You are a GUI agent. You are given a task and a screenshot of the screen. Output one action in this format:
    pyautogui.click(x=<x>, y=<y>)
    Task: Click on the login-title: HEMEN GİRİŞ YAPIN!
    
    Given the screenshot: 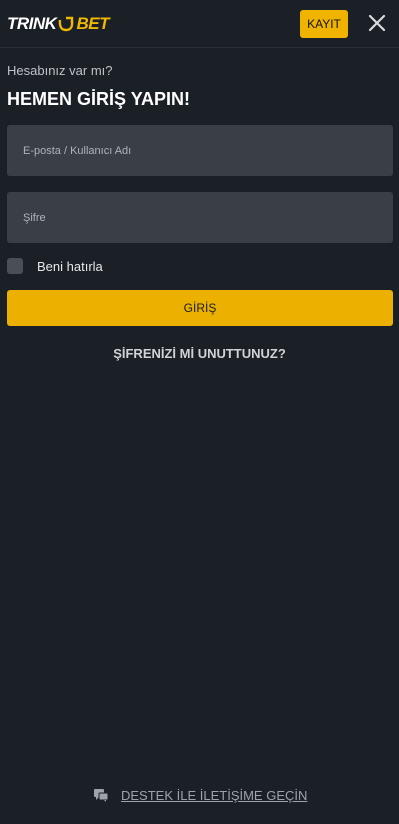 What is the action you would take?
    pyautogui.click(x=99, y=99)
    